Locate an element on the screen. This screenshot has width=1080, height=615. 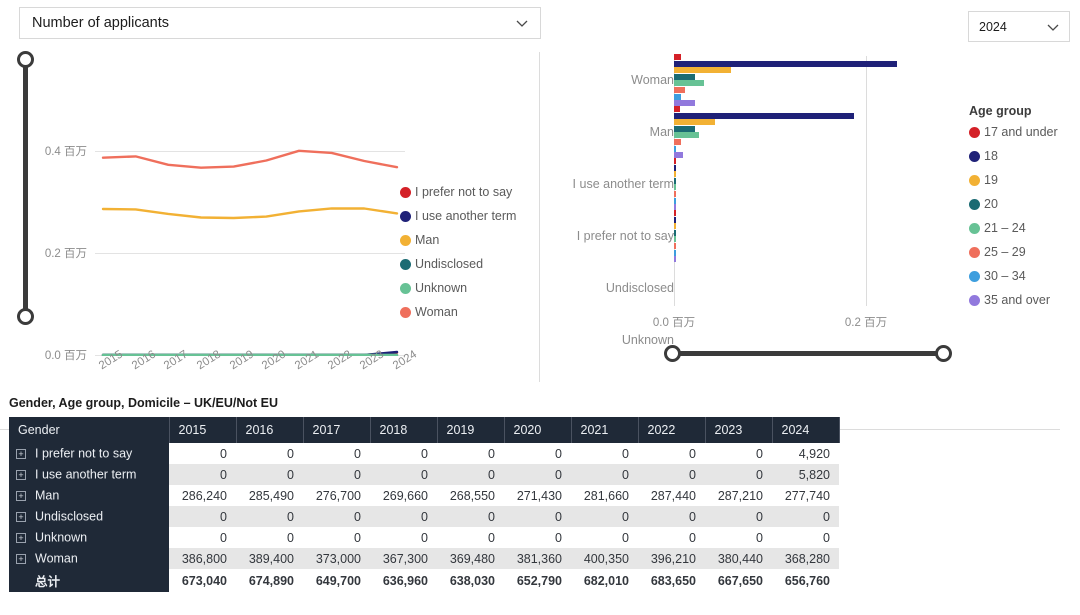
legend-item-label: 35 and over is located at coordinates (1017, 300).